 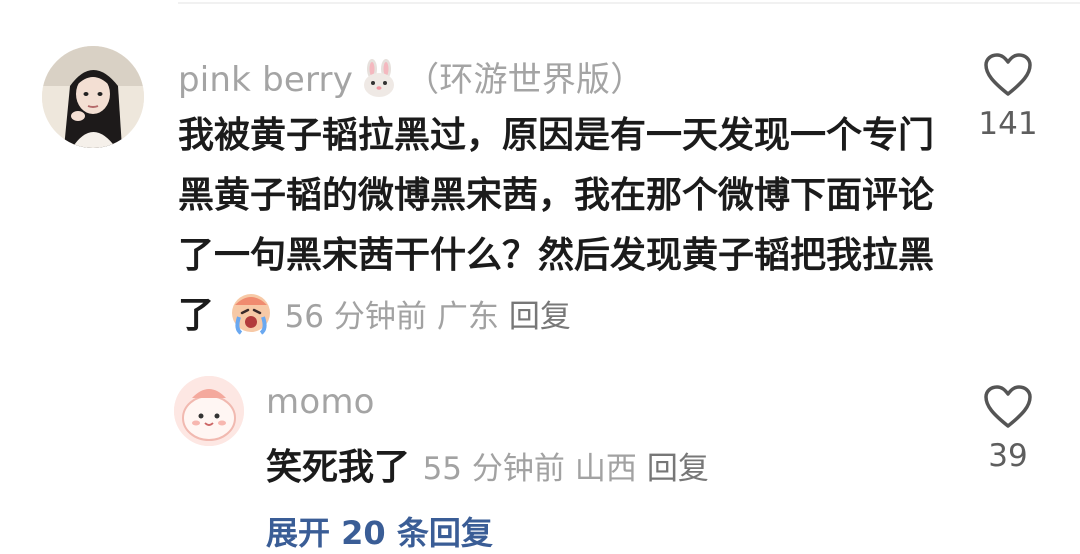 I want to click on reply-meta: 55 分钟前 山西 回复, so click(x=571, y=469).